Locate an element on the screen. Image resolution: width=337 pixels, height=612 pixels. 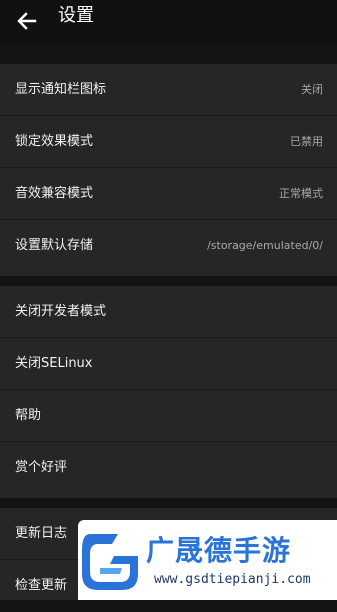
setting-disable-selinux: 关闭SELinux is located at coordinates (168, 364).